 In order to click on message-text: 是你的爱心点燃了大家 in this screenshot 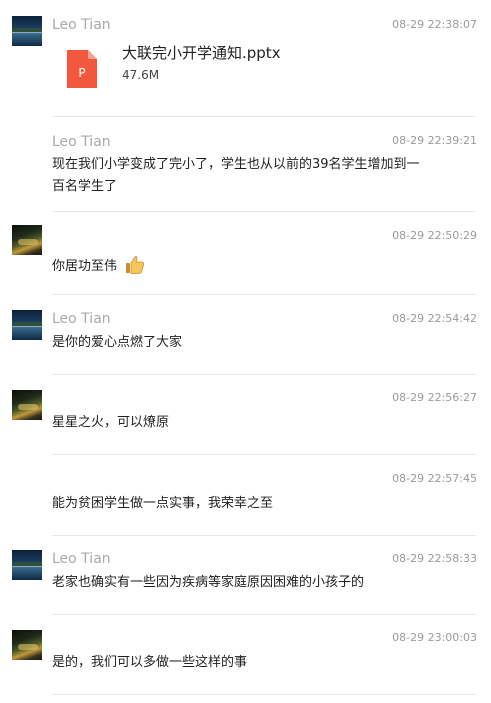, I will do `click(117, 342)`.